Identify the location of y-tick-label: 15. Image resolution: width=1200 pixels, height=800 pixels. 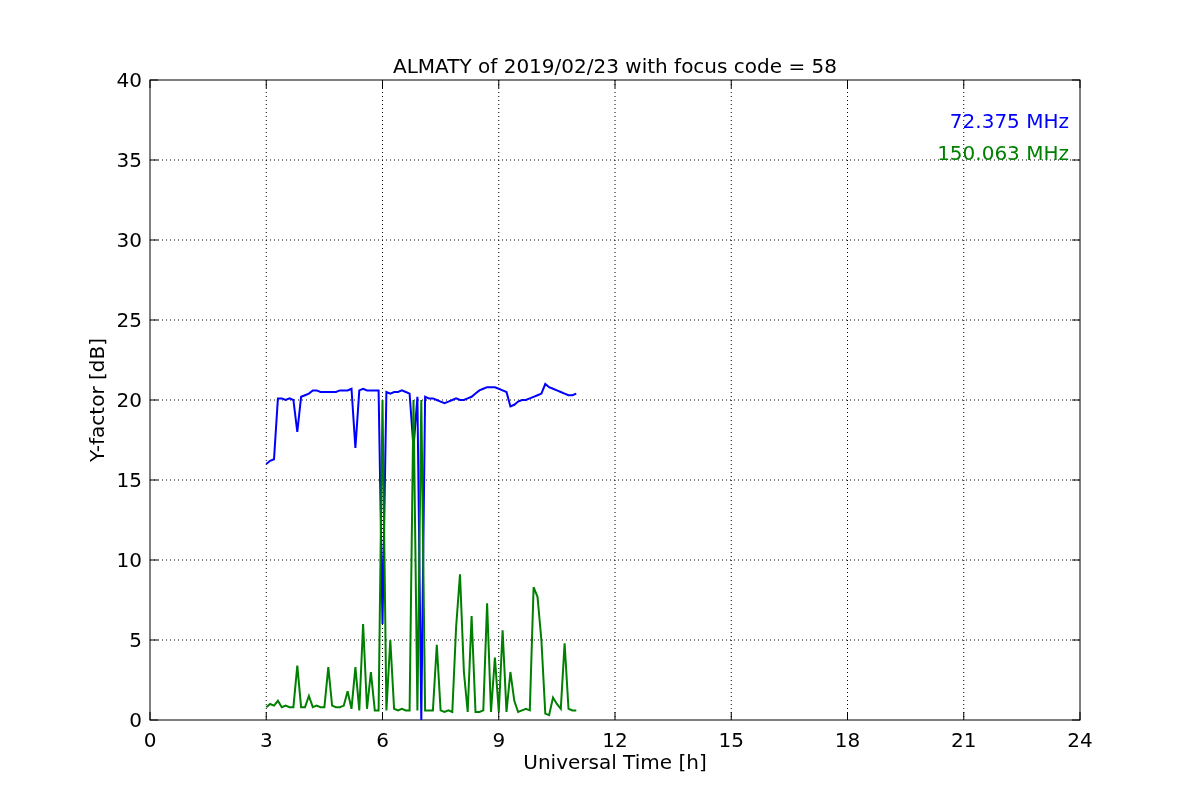
(129, 480).